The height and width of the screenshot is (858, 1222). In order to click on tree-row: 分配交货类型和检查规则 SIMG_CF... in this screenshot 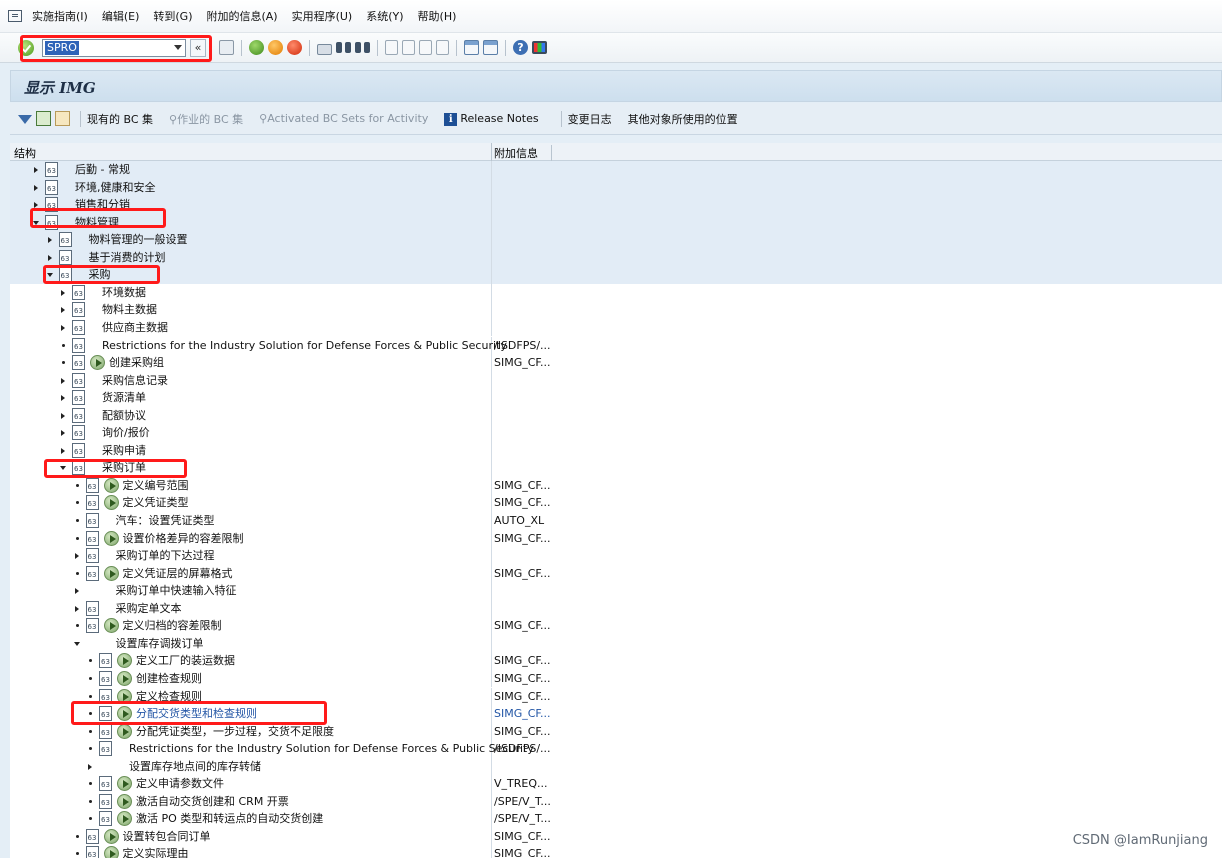, I will do `click(616, 714)`.